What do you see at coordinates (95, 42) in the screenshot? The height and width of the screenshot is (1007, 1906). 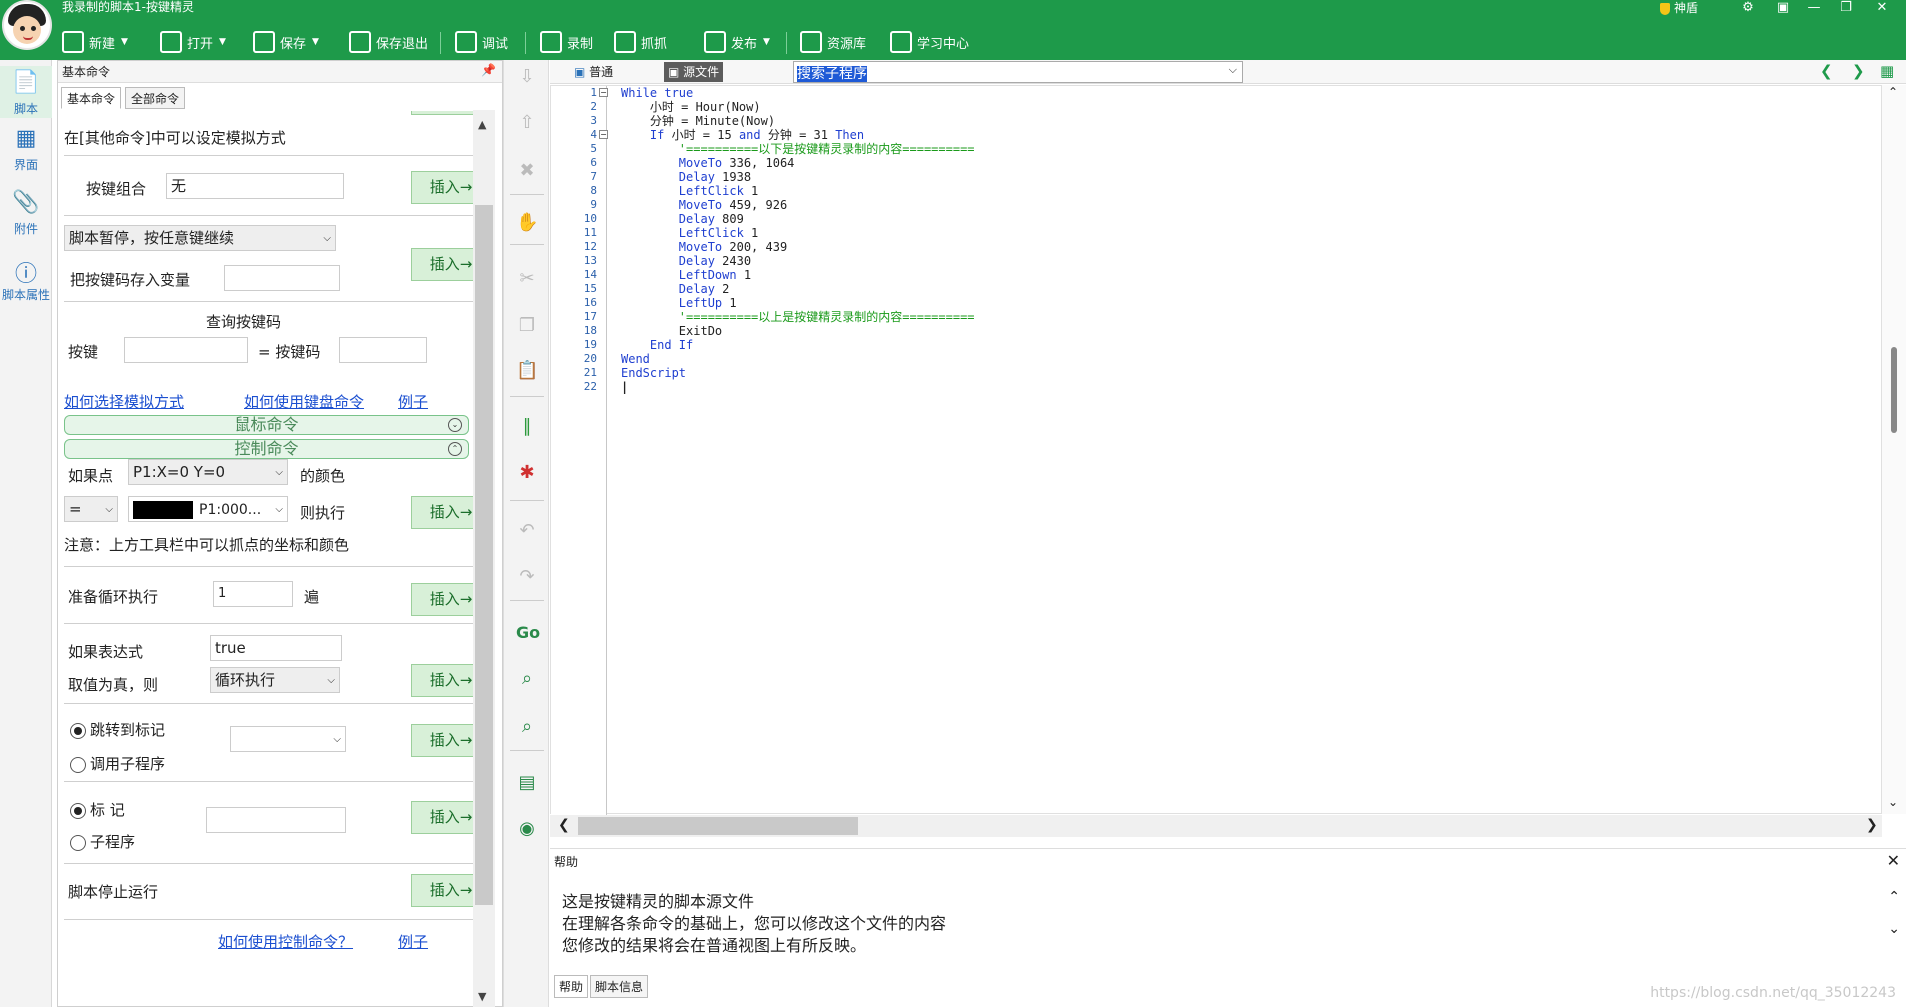 I see `toolbar-new-button: 新建 ▼` at bounding box center [95, 42].